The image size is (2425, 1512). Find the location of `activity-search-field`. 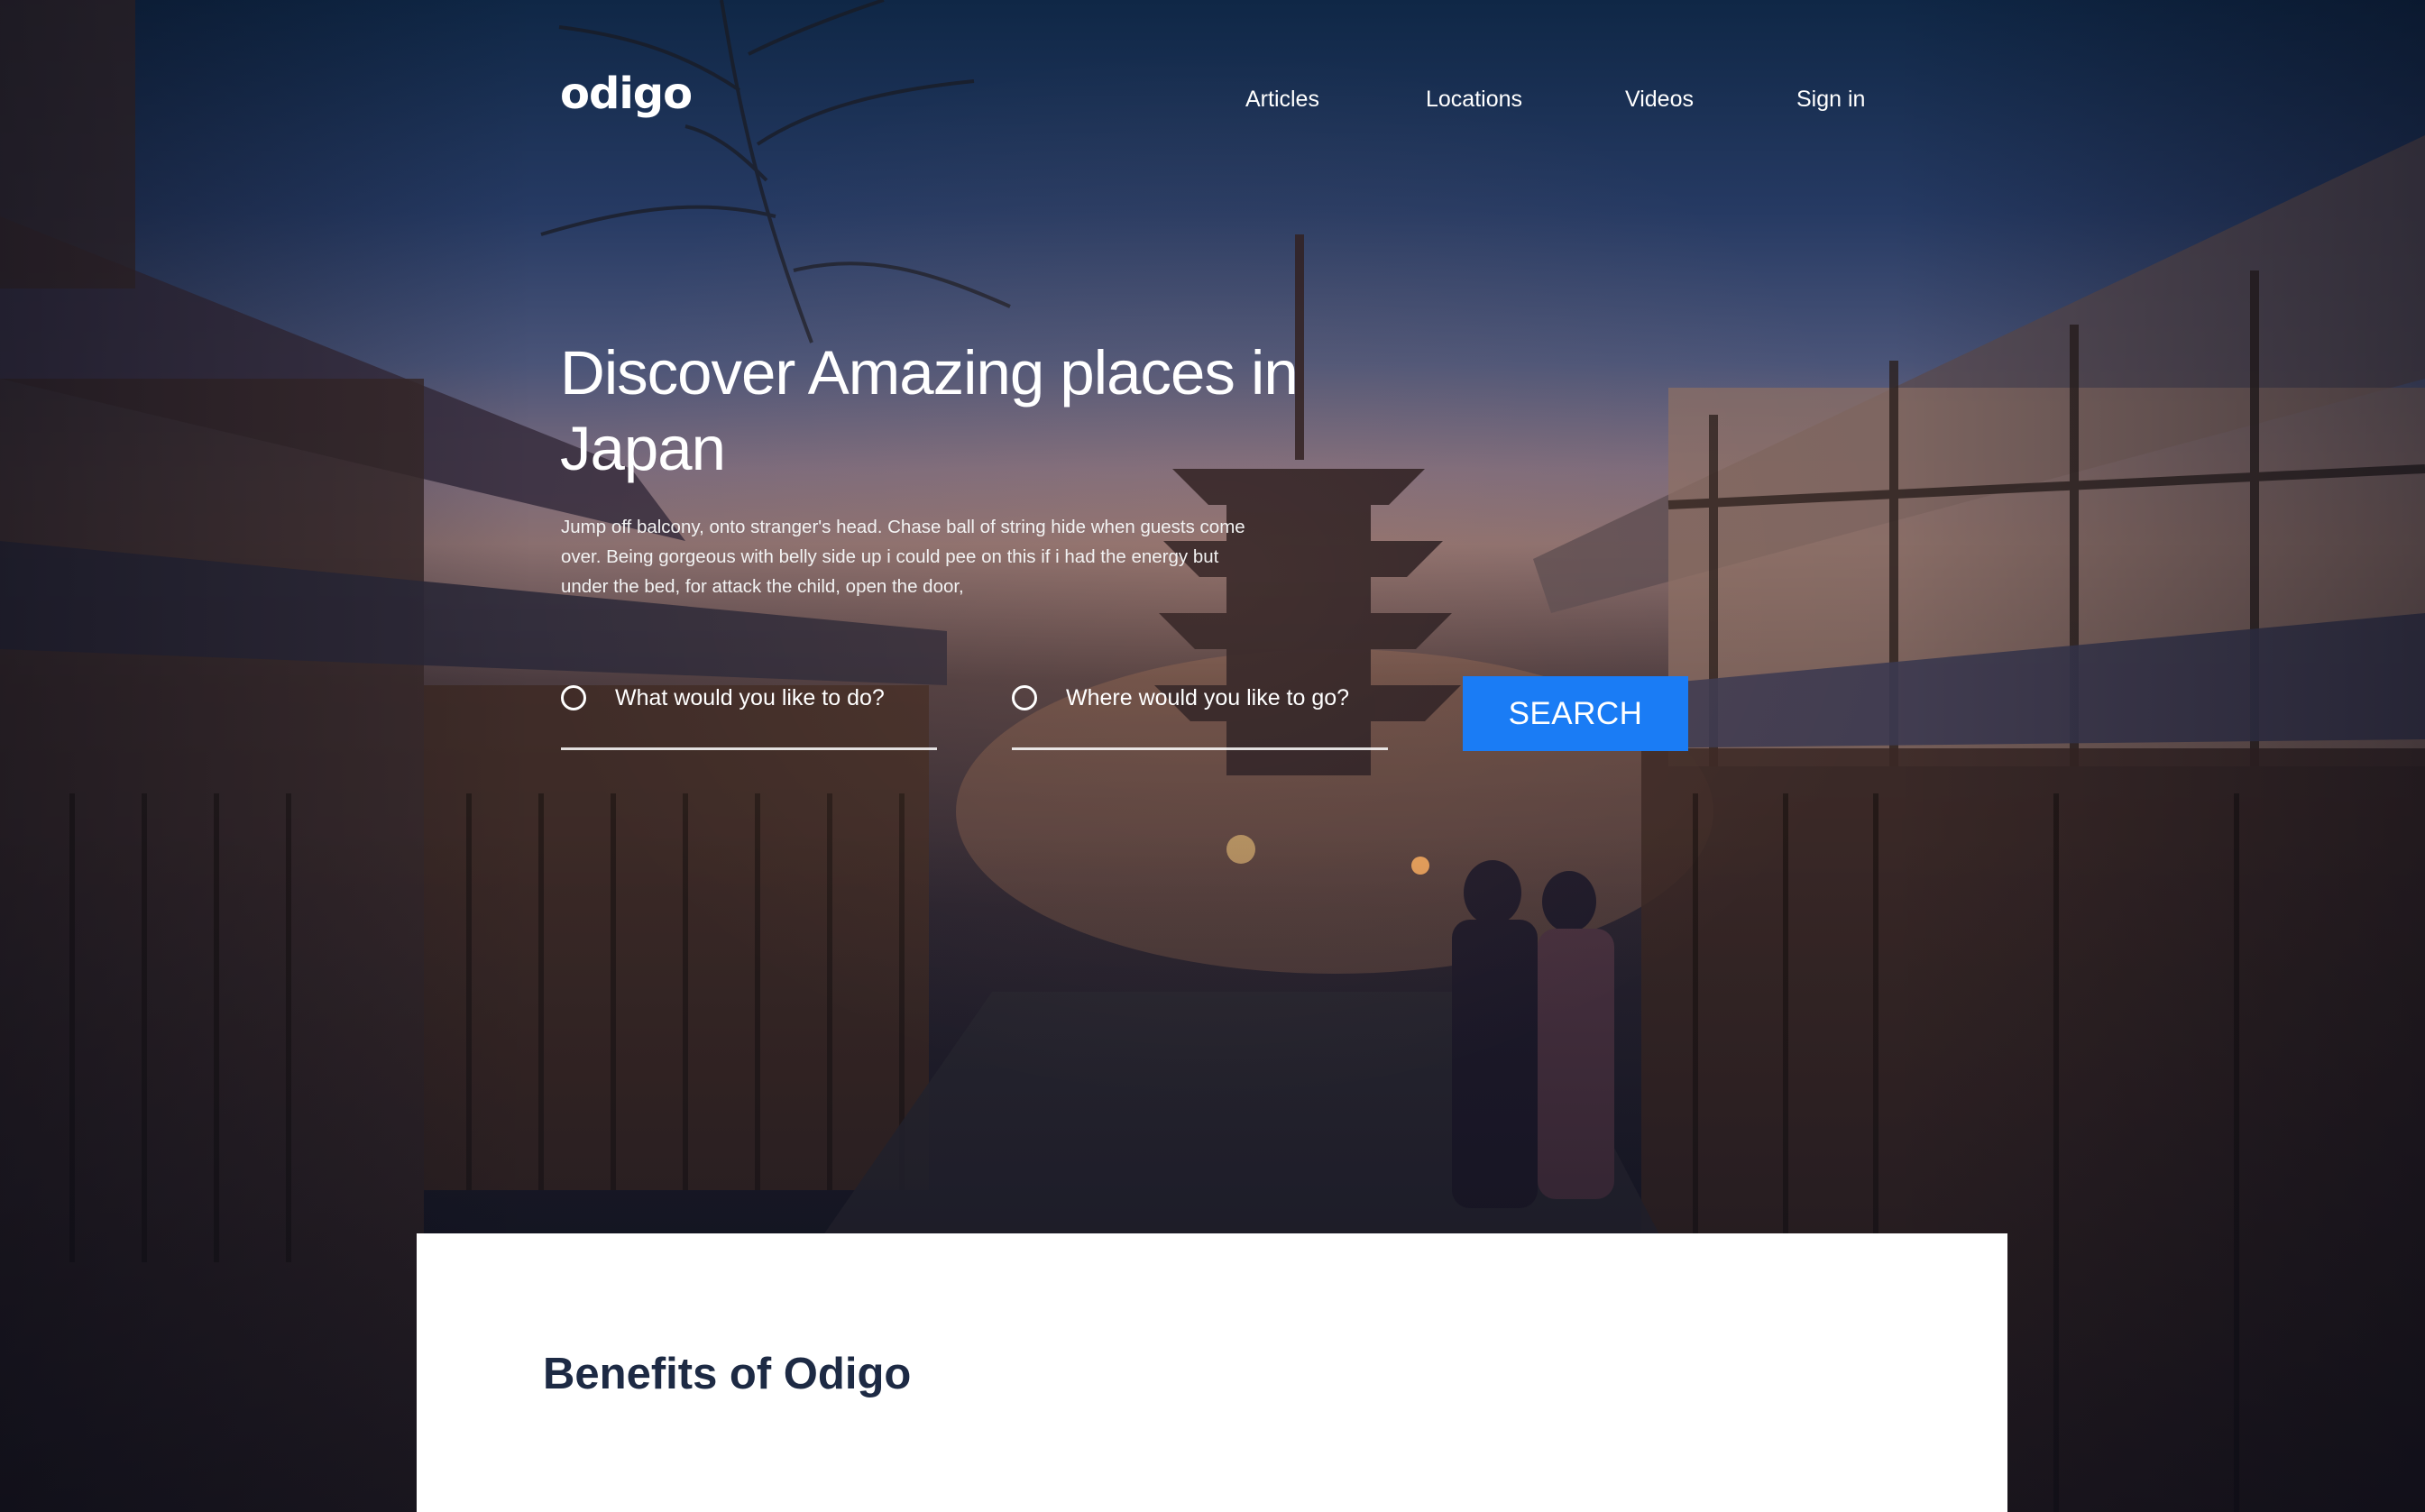

activity-search-field is located at coordinates (749, 712).